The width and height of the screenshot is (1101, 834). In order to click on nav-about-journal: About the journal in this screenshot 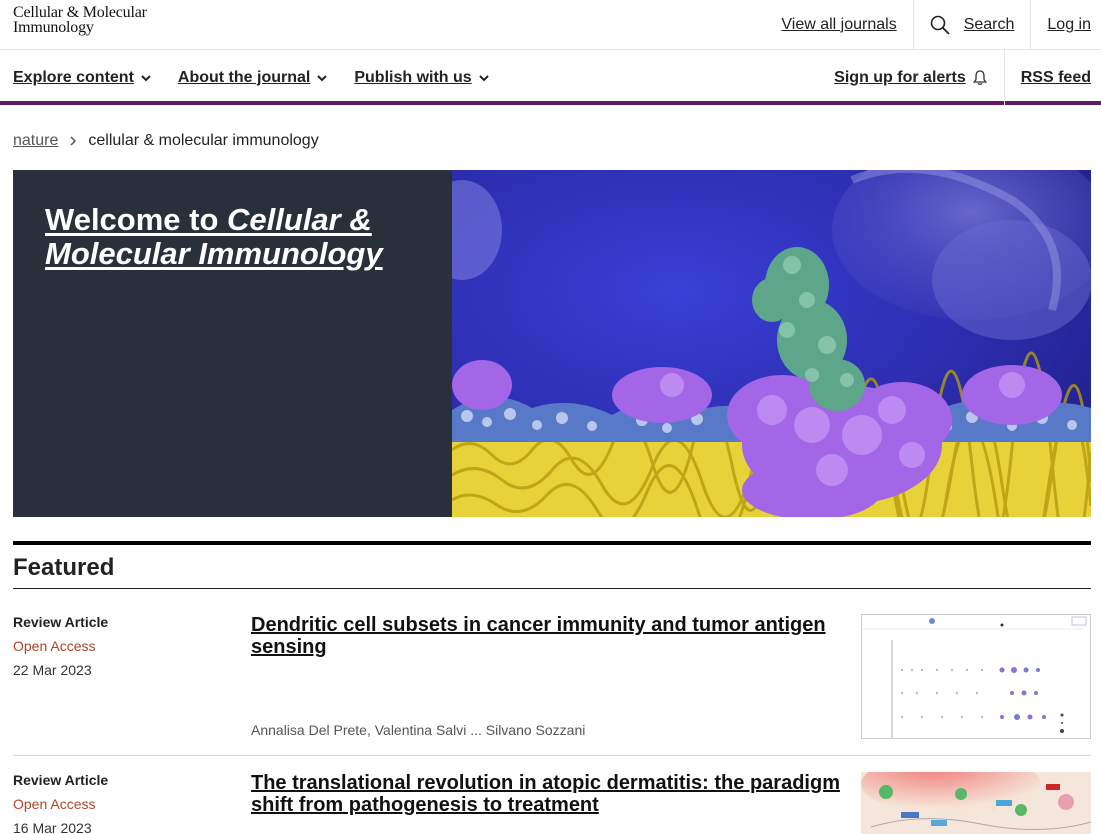, I will do `click(253, 78)`.